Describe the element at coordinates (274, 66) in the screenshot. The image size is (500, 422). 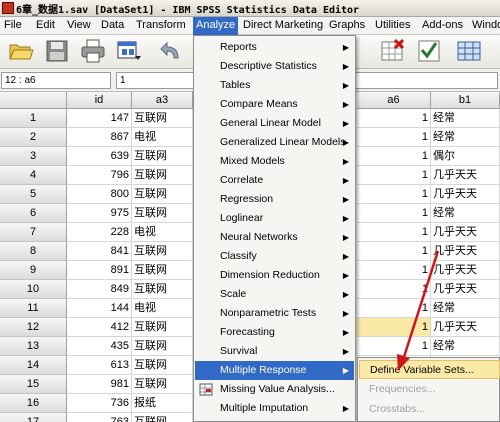
I see `analyze-menu-item: Descriptive Statistics ▶` at that location.